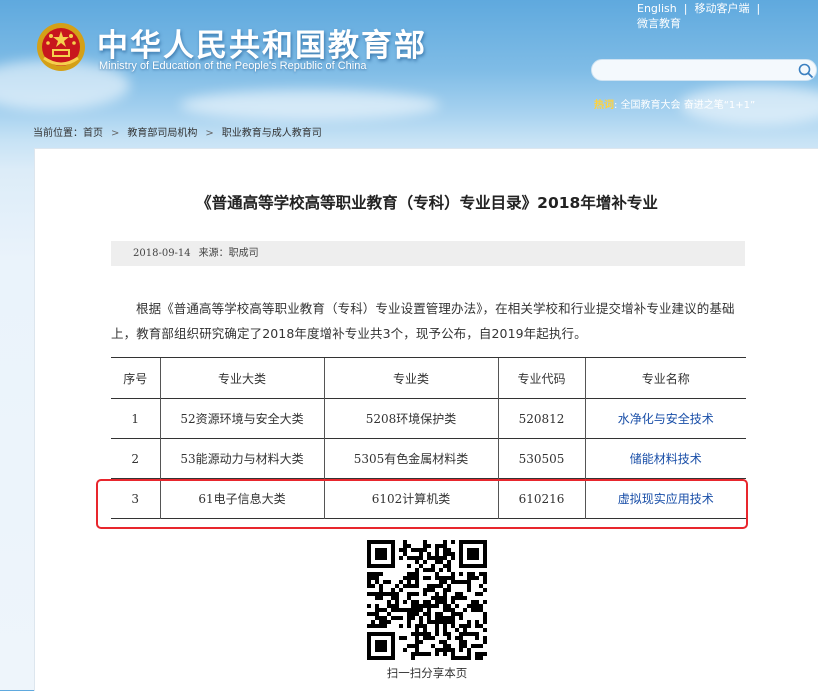 The width and height of the screenshot is (818, 691). Describe the element at coordinates (228, 253) in the screenshot. I see `article-source: 来源：职成司` at that location.